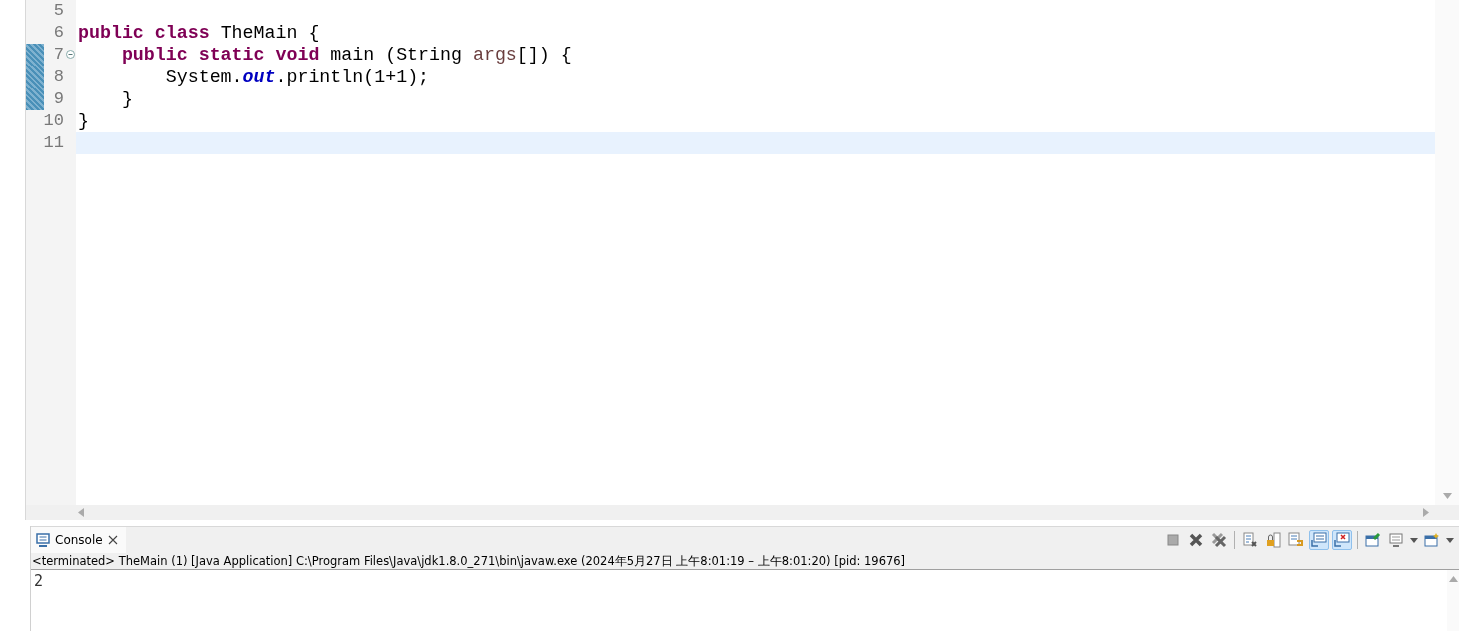 This screenshot has width=1459, height=631. I want to click on process-status: <terminated> TheMain (1) [Java Application] C:\Program Files\Java\jdk1.8.0_271\bin\javaw.exe (2024年5月27日 上午8:01:19 – 上午8:01:20) [pid: 19676], so click(745, 561).